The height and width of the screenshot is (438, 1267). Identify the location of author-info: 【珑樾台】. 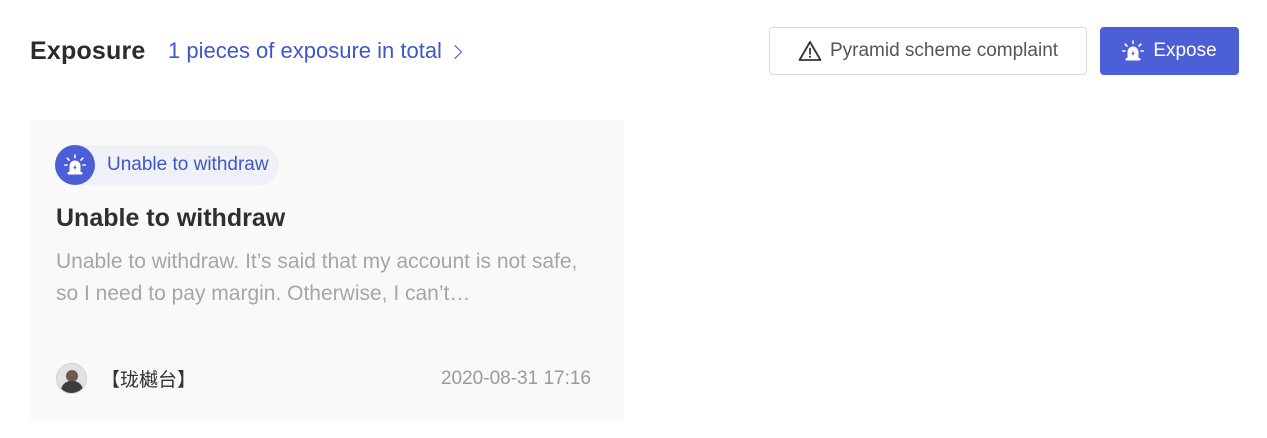
(126, 378).